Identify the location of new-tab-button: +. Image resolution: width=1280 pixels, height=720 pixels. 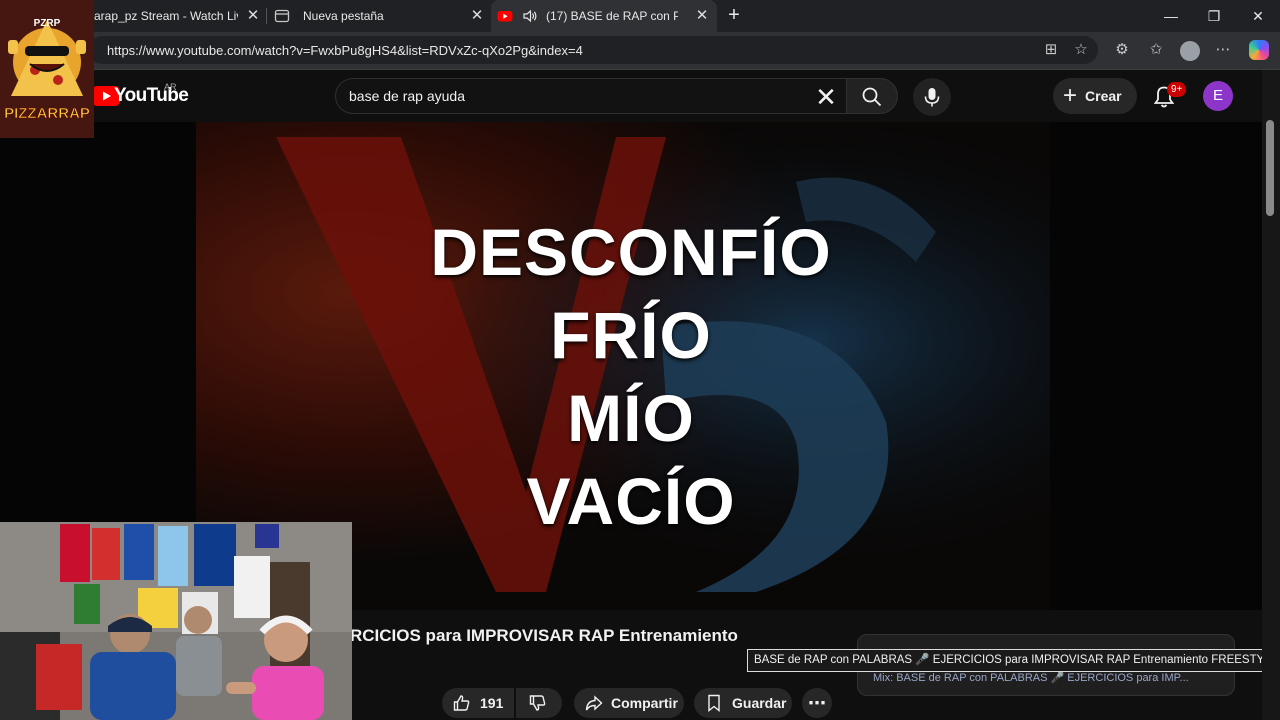
(734, 15).